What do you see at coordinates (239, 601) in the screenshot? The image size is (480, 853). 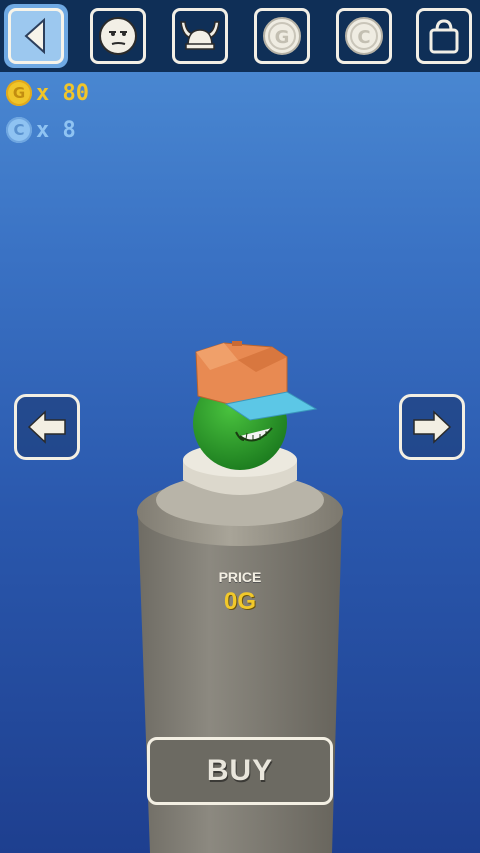 I see `price-value: 0G` at bounding box center [239, 601].